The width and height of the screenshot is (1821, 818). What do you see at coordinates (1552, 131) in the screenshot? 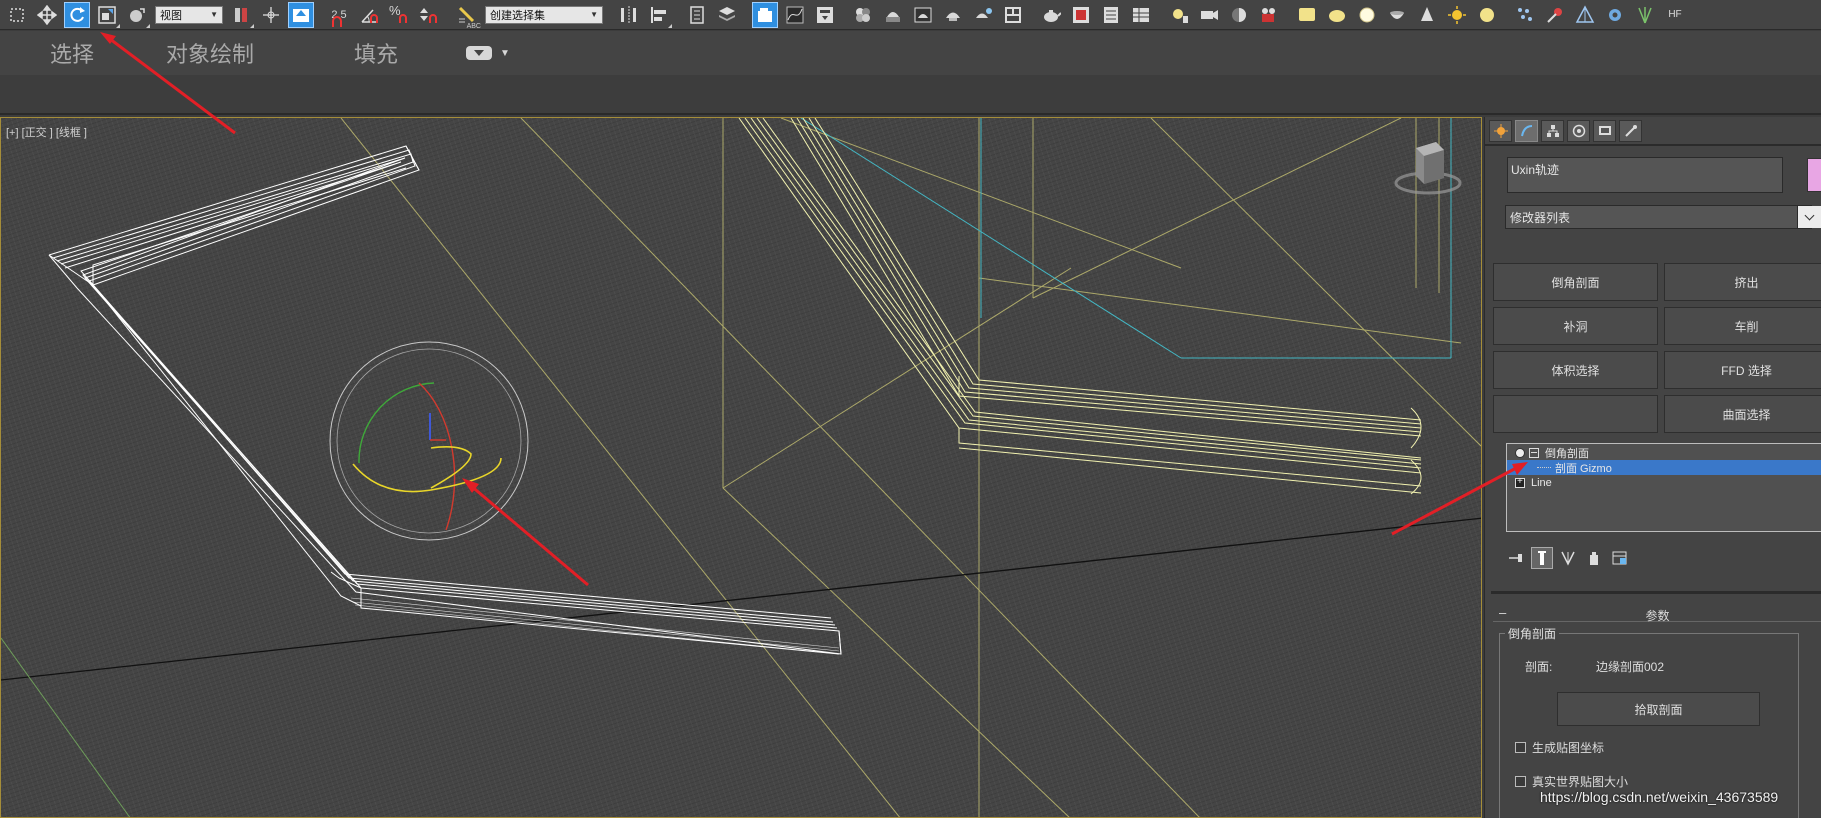
I see `hierarchy-tab-icon` at bounding box center [1552, 131].